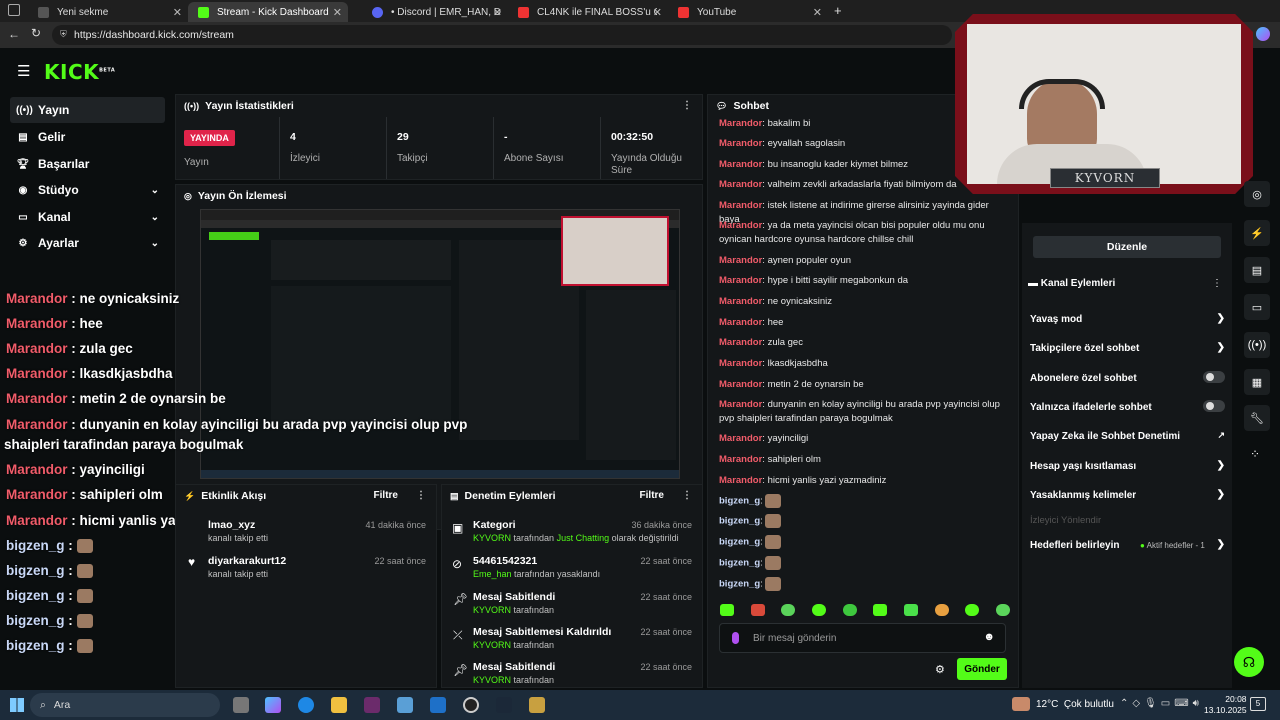 This screenshot has width=1280, height=720. Describe the element at coordinates (79, 72) in the screenshot. I see `kick-logo: KICKBETA` at that location.